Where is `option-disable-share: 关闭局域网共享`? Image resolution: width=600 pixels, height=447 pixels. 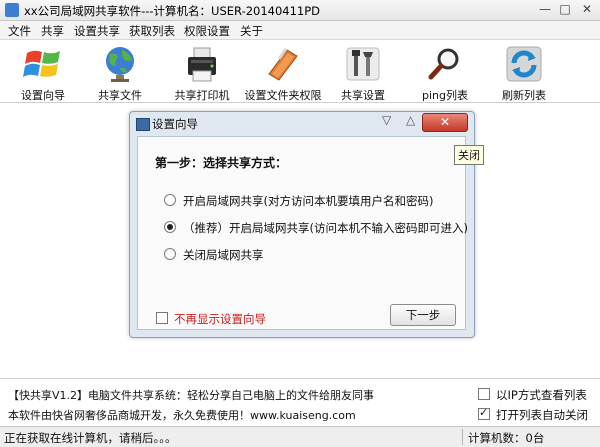
option-disable-share: 关闭局域网共享 is located at coordinates (214, 255).